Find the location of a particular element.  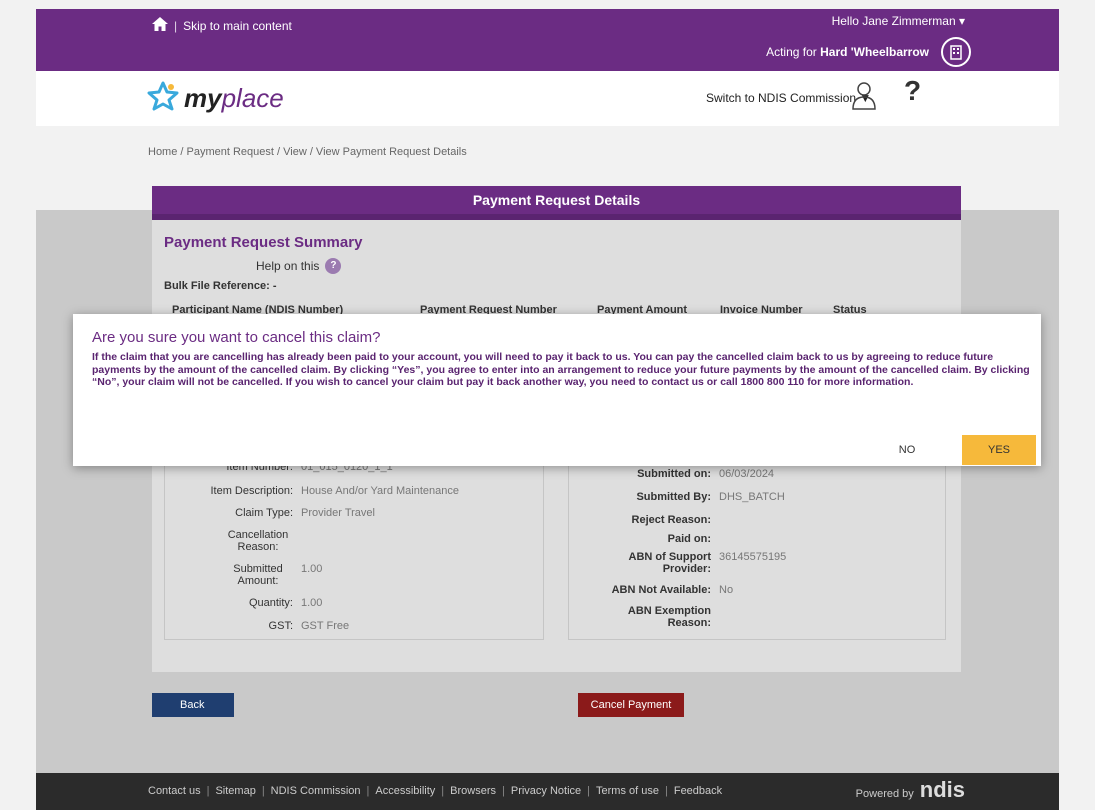

powered-by-label: Powered by is located at coordinates (884, 794).